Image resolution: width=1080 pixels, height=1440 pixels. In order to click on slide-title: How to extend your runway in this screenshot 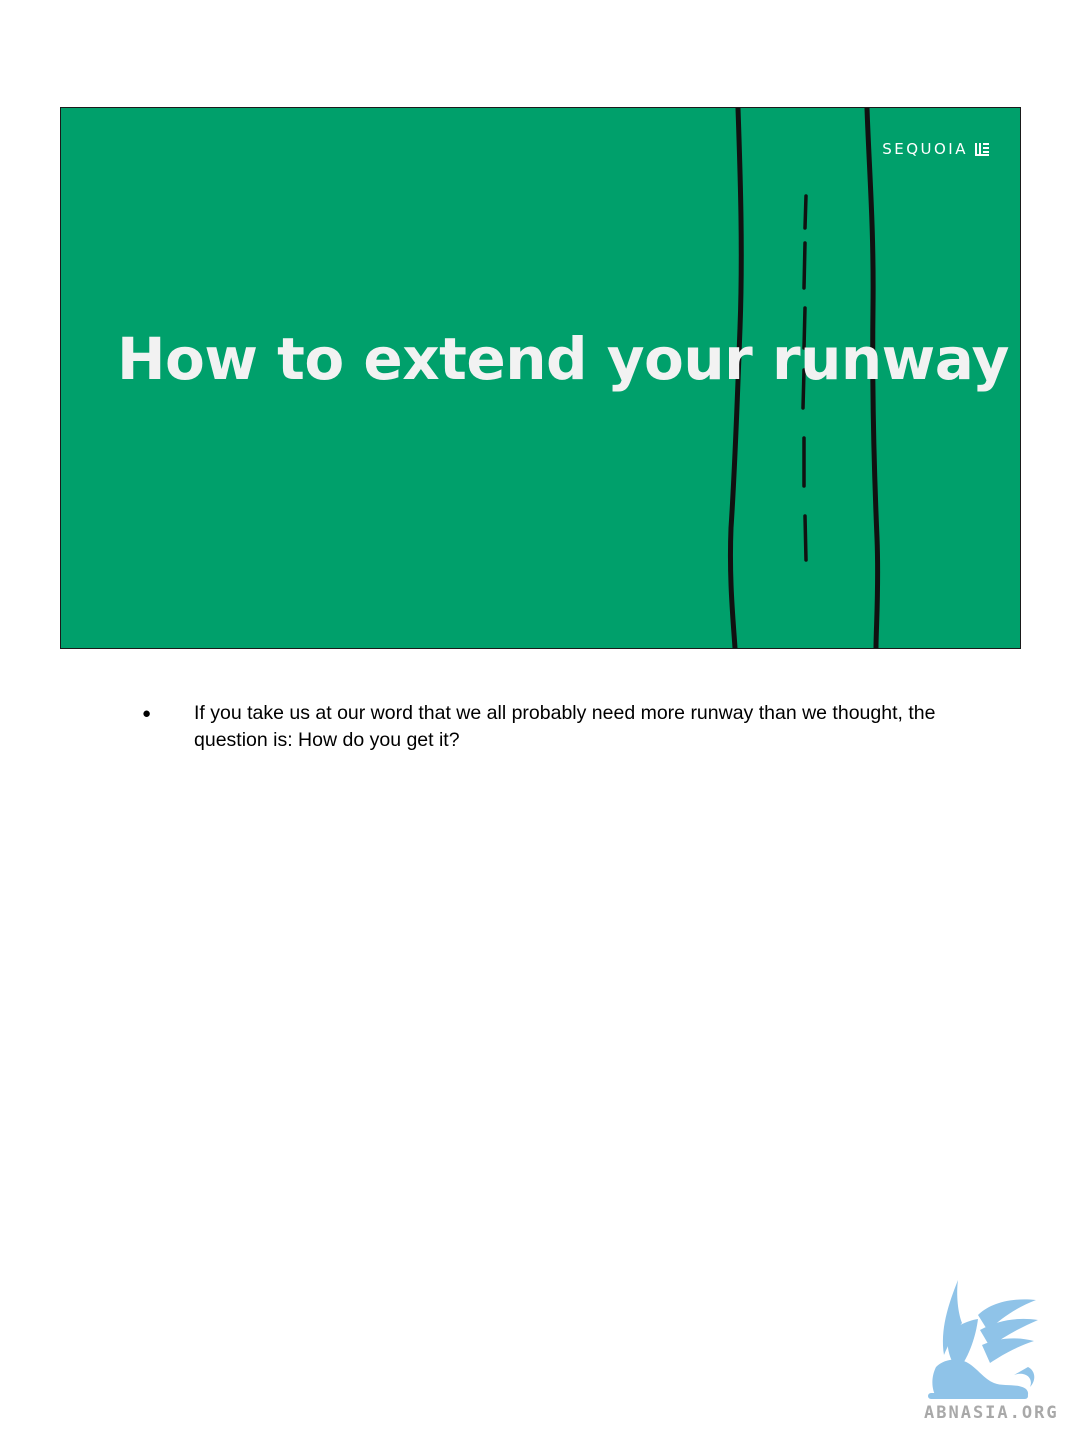, I will do `click(563, 359)`.